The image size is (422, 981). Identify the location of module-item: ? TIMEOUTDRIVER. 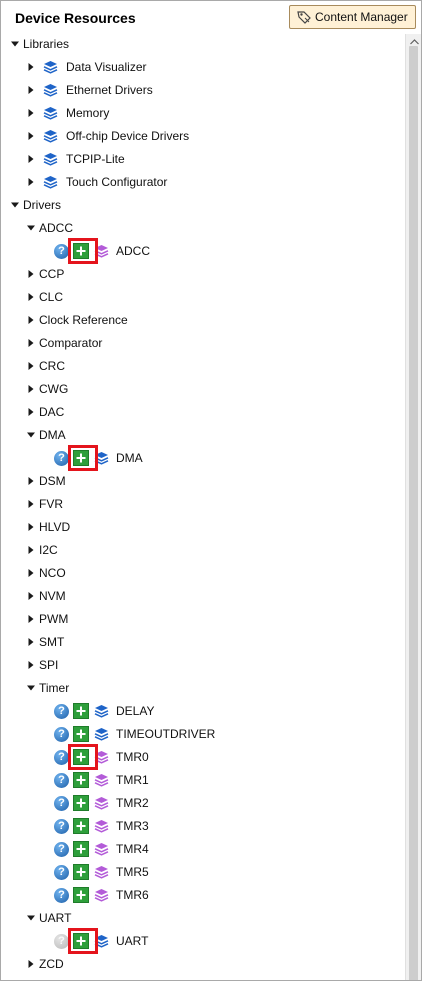
(134, 734).